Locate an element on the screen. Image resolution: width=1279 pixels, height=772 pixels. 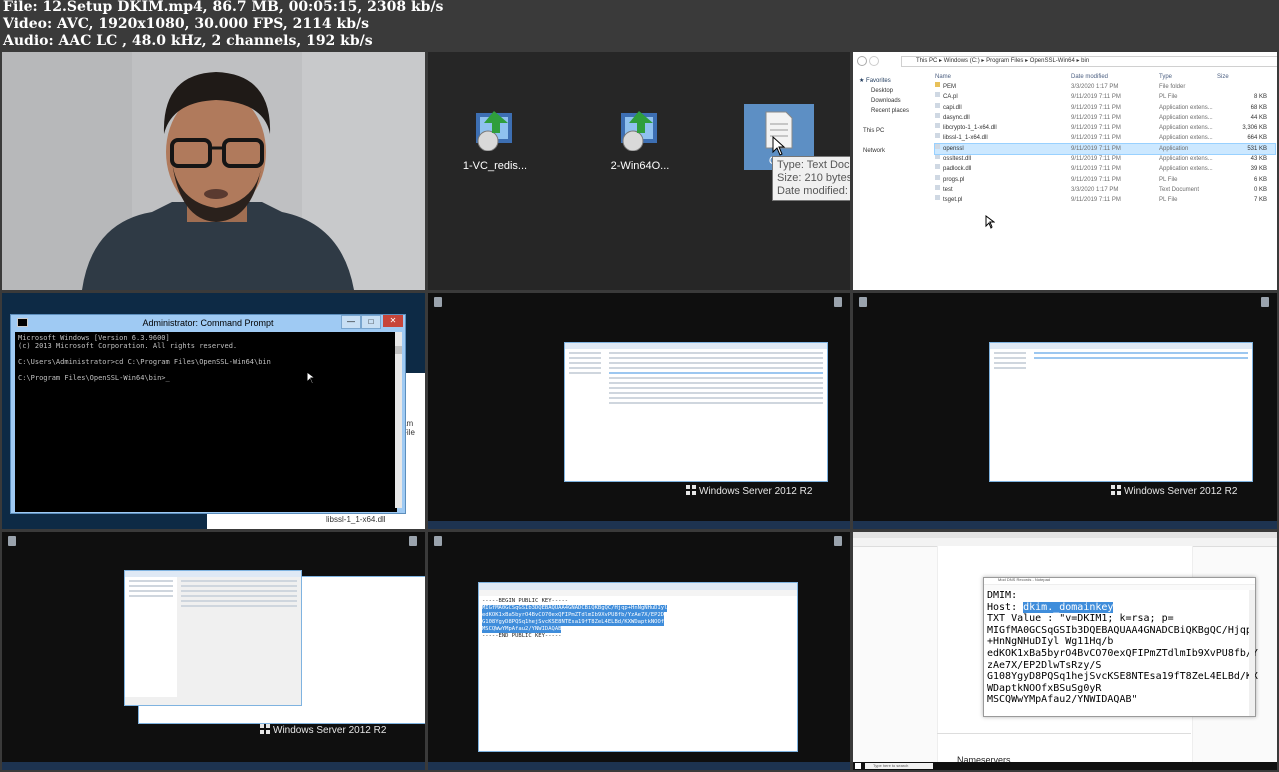
breadcrumb-item: Program Files is located at coordinates (1004, 61).